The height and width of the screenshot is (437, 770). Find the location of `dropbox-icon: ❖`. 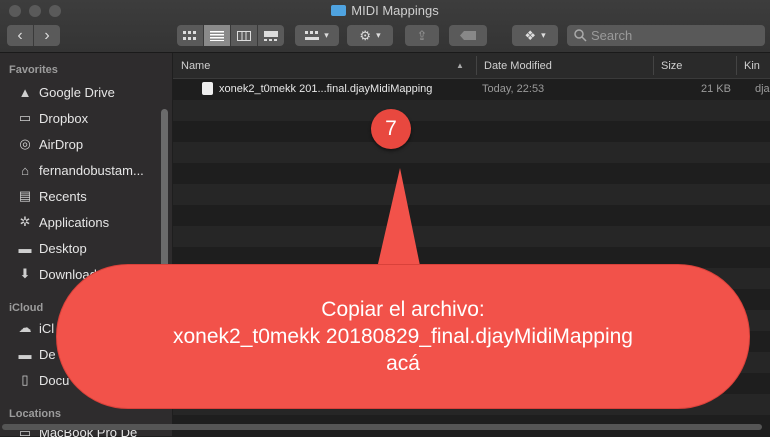

dropbox-icon: ❖ is located at coordinates (530, 35).